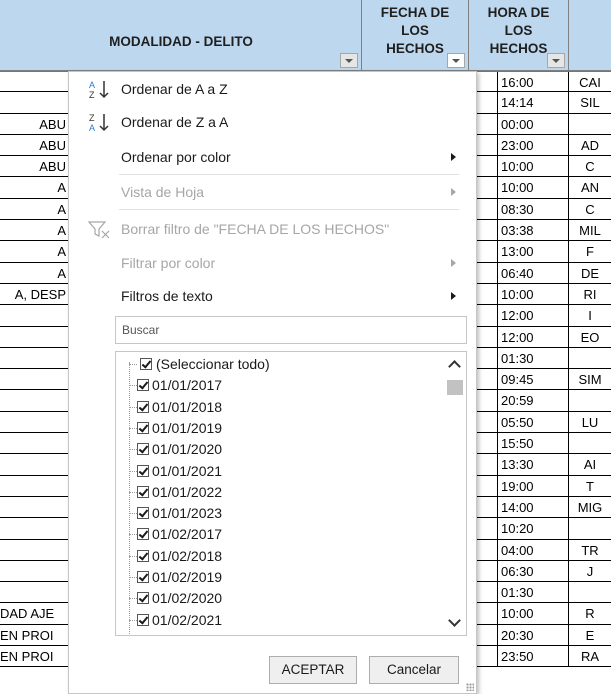  What do you see at coordinates (415, 35) in the screenshot?
I see `header-fecha: FECHA DE LOS HECHOS` at bounding box center [415, 35].